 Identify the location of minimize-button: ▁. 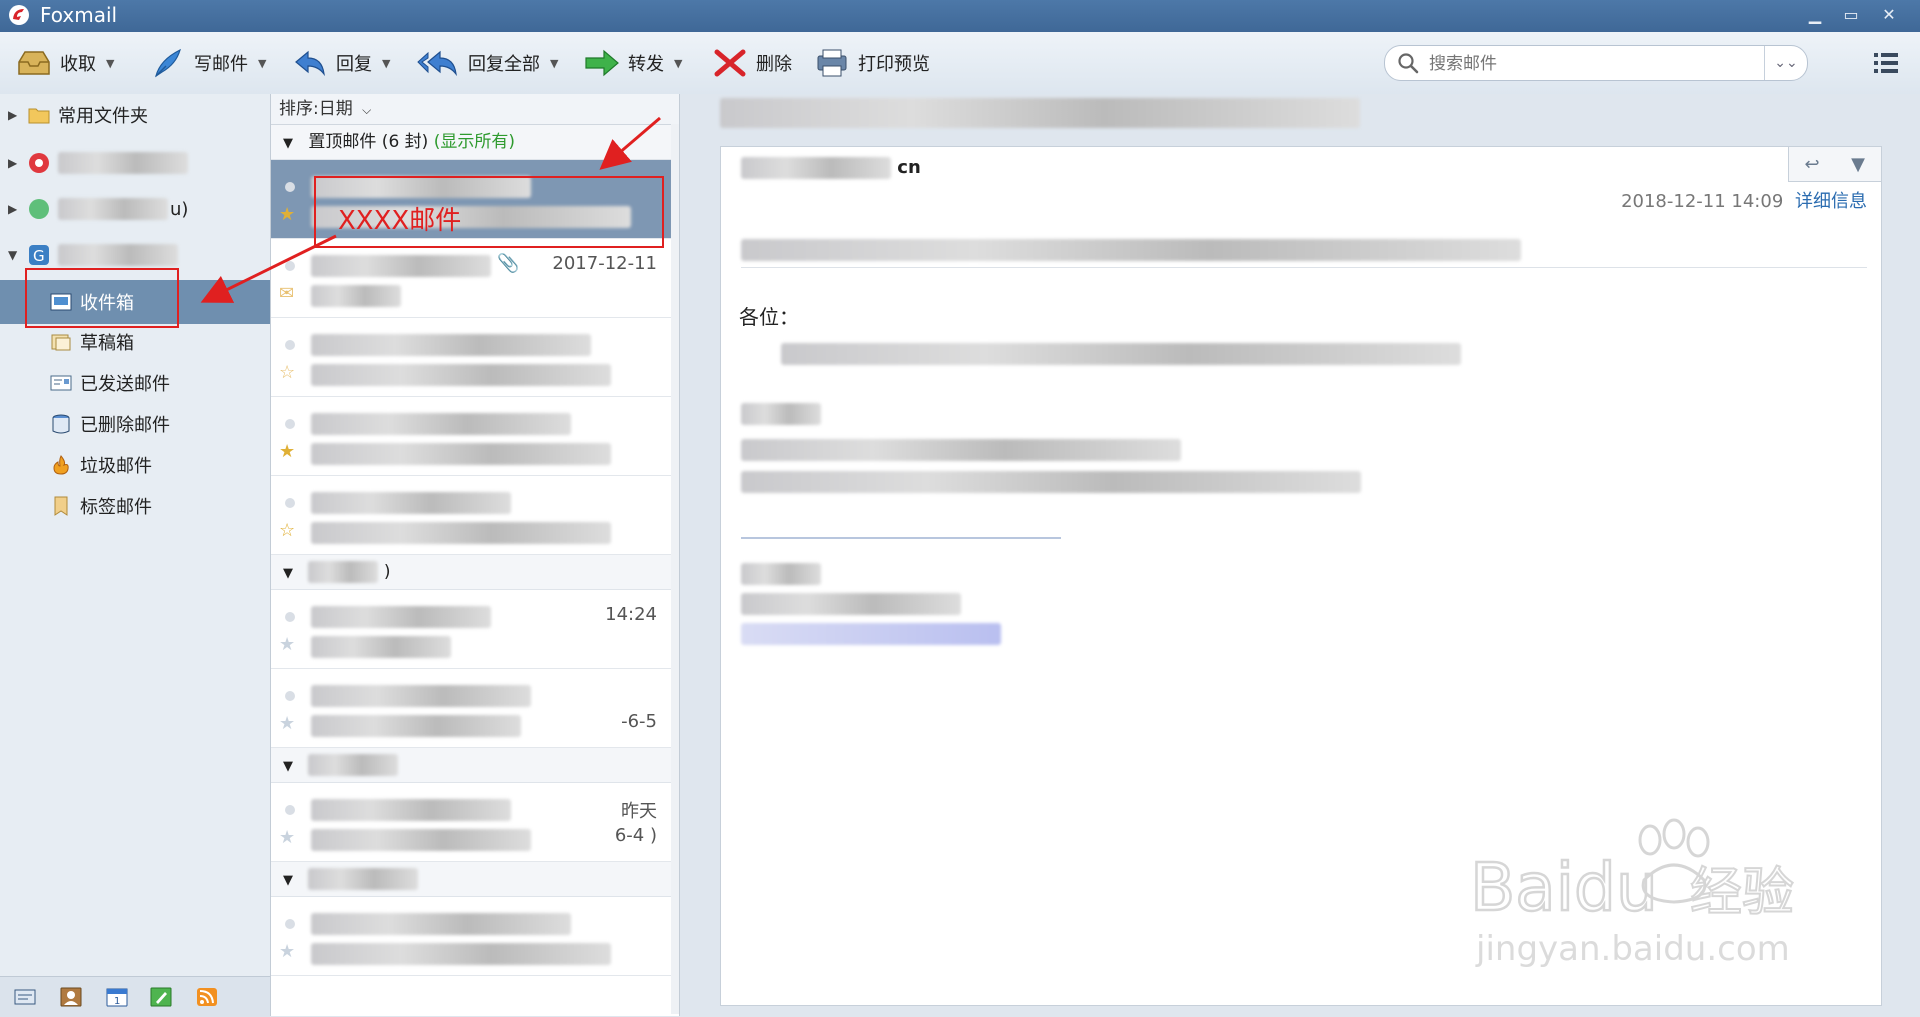
(1815, 15).